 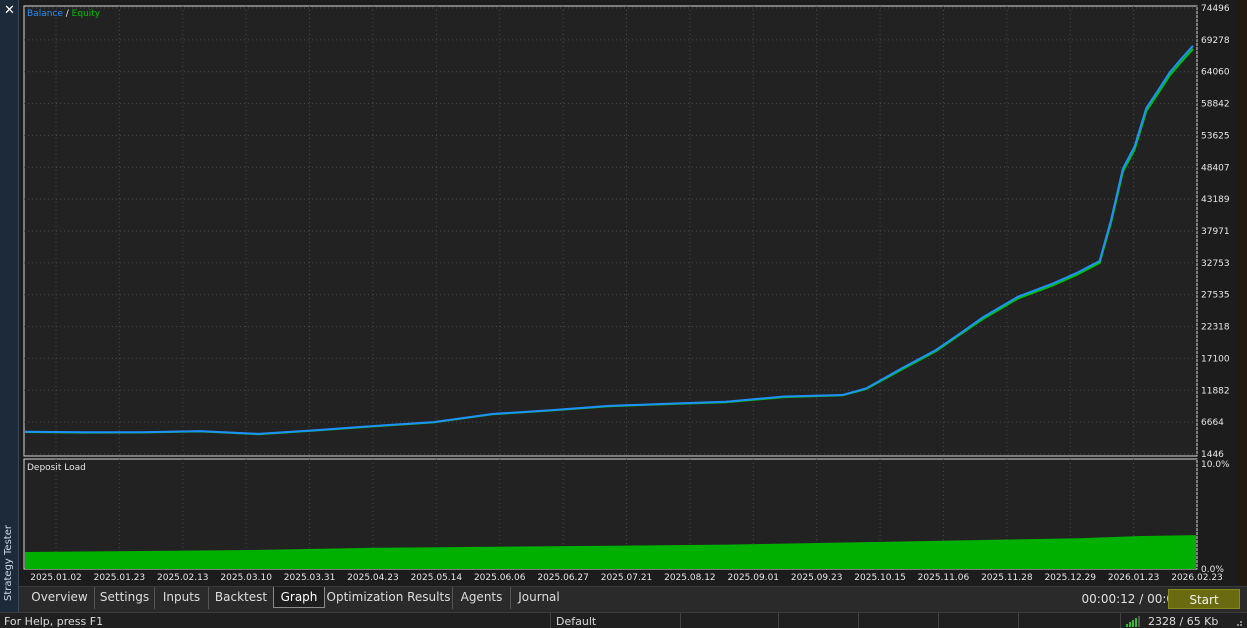 What do you see at coordinates (563, 578) in the screenshot?
I see `x-tick-label: 2025.06.27` at bounding box center [563, 578].